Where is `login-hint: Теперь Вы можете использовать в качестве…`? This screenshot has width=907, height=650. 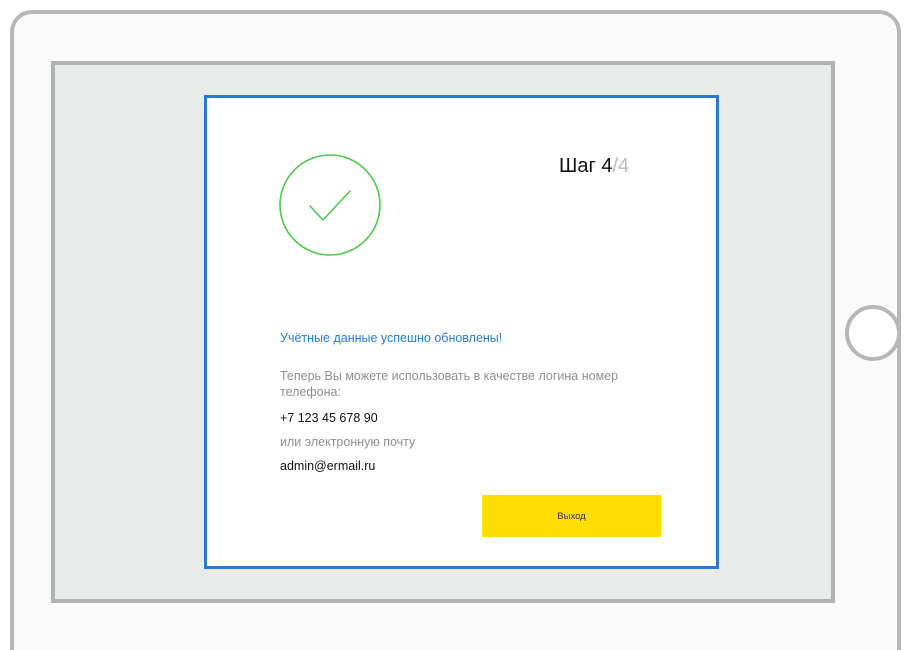 login-hint: Теперь Вы можете использовать в качестве… is located at coordinates (449, 384).